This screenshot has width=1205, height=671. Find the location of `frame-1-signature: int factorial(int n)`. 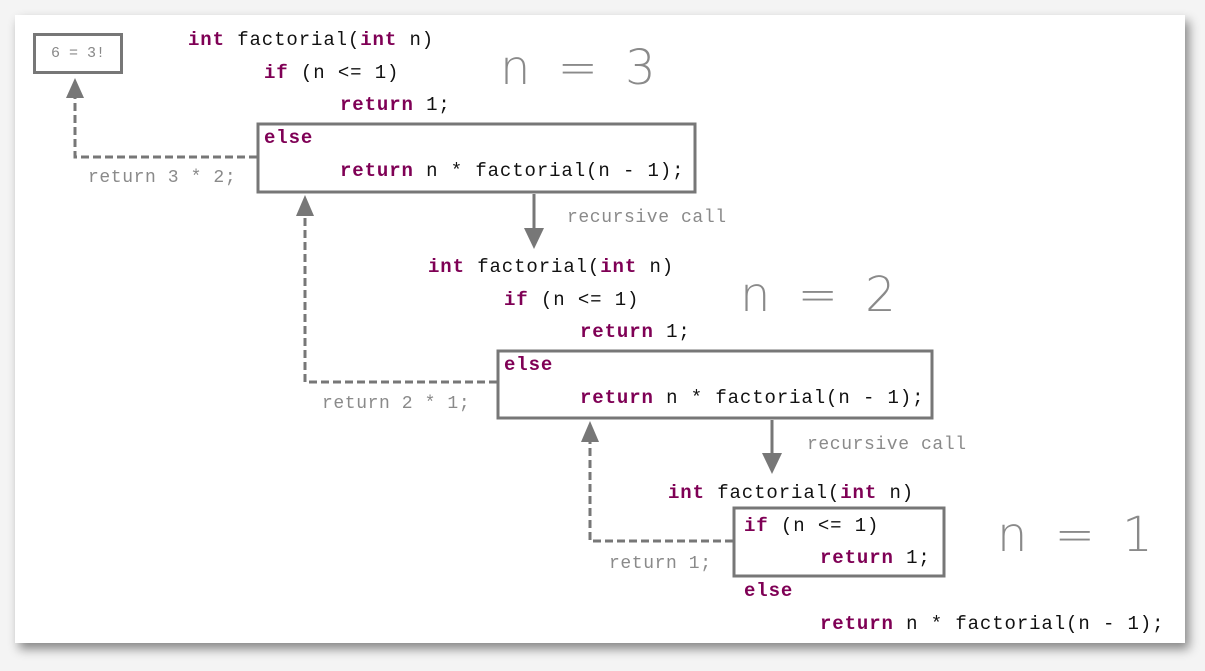

frame-1-signature: int factorial(int n) is located at coordinates (311, 40).